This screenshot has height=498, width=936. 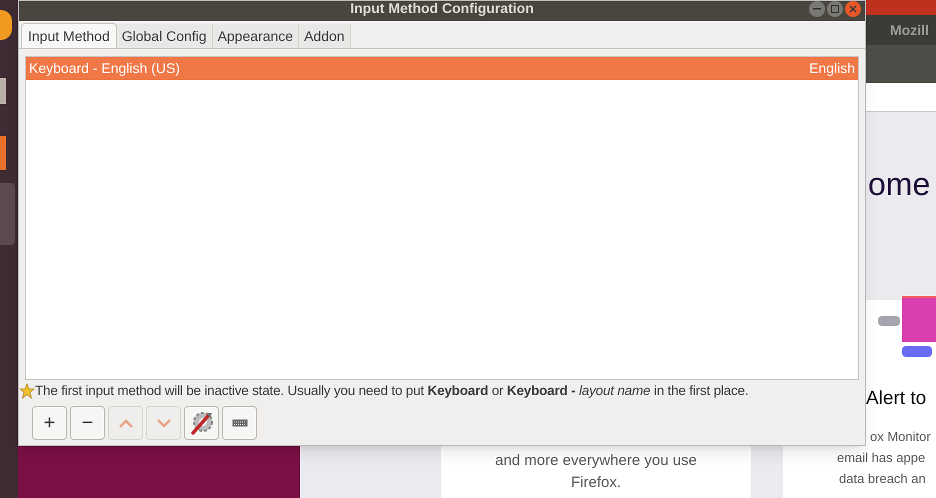 I want to click on add-button: +, so click(x=49, y=423).